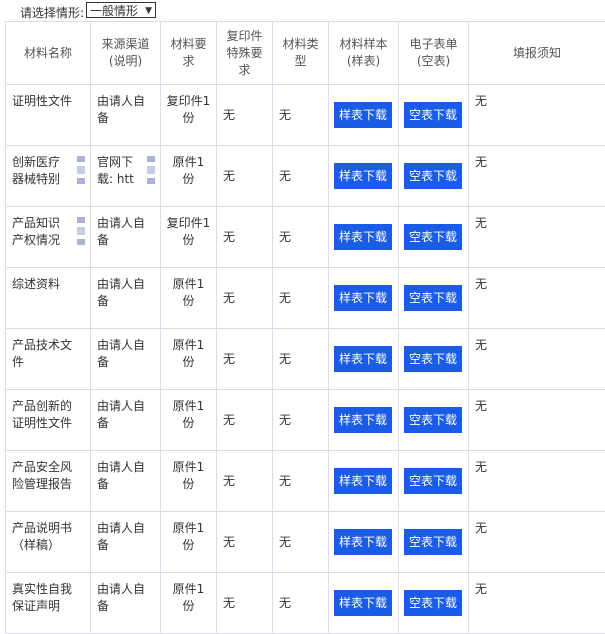 This screenshot has height=634, width=605. I want to click on material-name-cell: 产品安全风险管理报告, so click(48, 481).